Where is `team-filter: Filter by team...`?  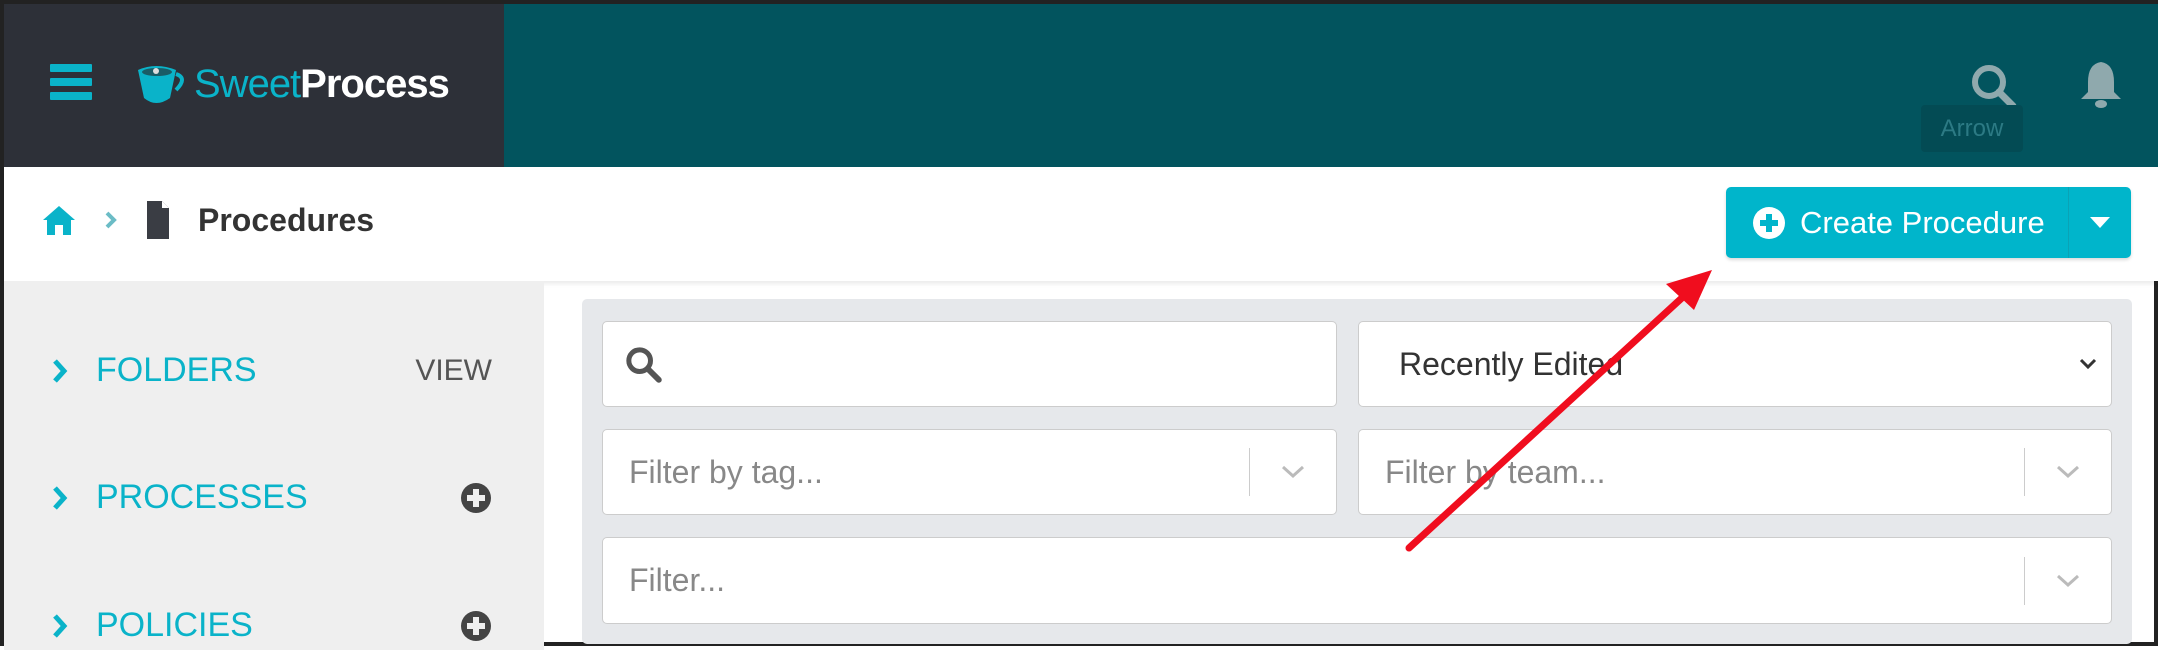
team-filter: Filter by team... is located at coordinates (1735, 472).